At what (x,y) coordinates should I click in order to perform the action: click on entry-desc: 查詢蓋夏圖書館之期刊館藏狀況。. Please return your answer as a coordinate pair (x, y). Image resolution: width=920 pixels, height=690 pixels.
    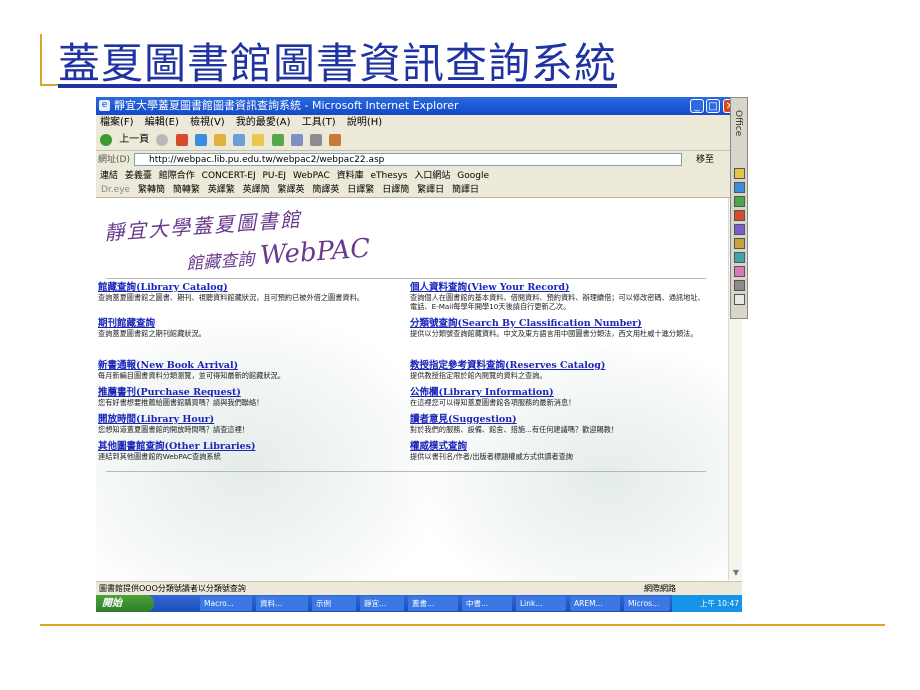
    Looking at the image, I should click on (152, 333).